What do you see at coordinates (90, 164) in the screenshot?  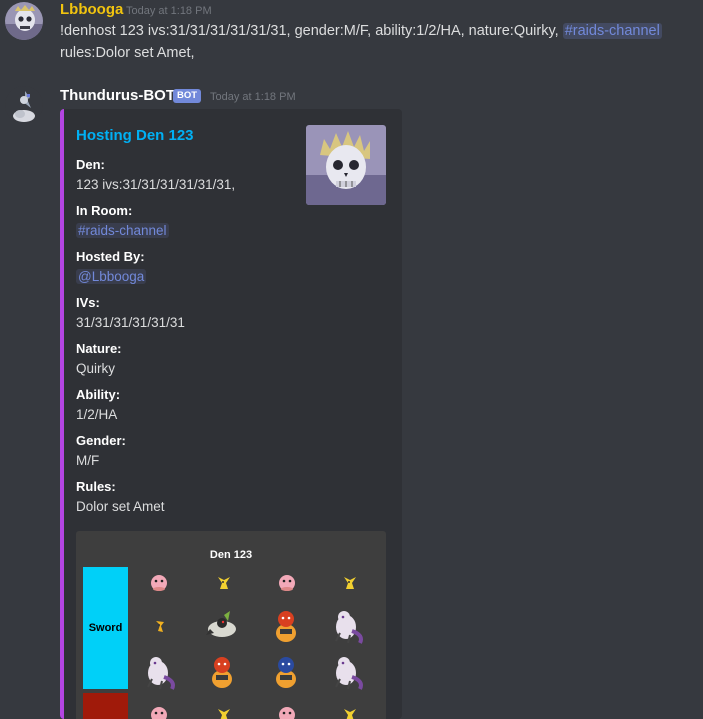 I see `field-den-name: Den:` at bounding box center [90, 164].